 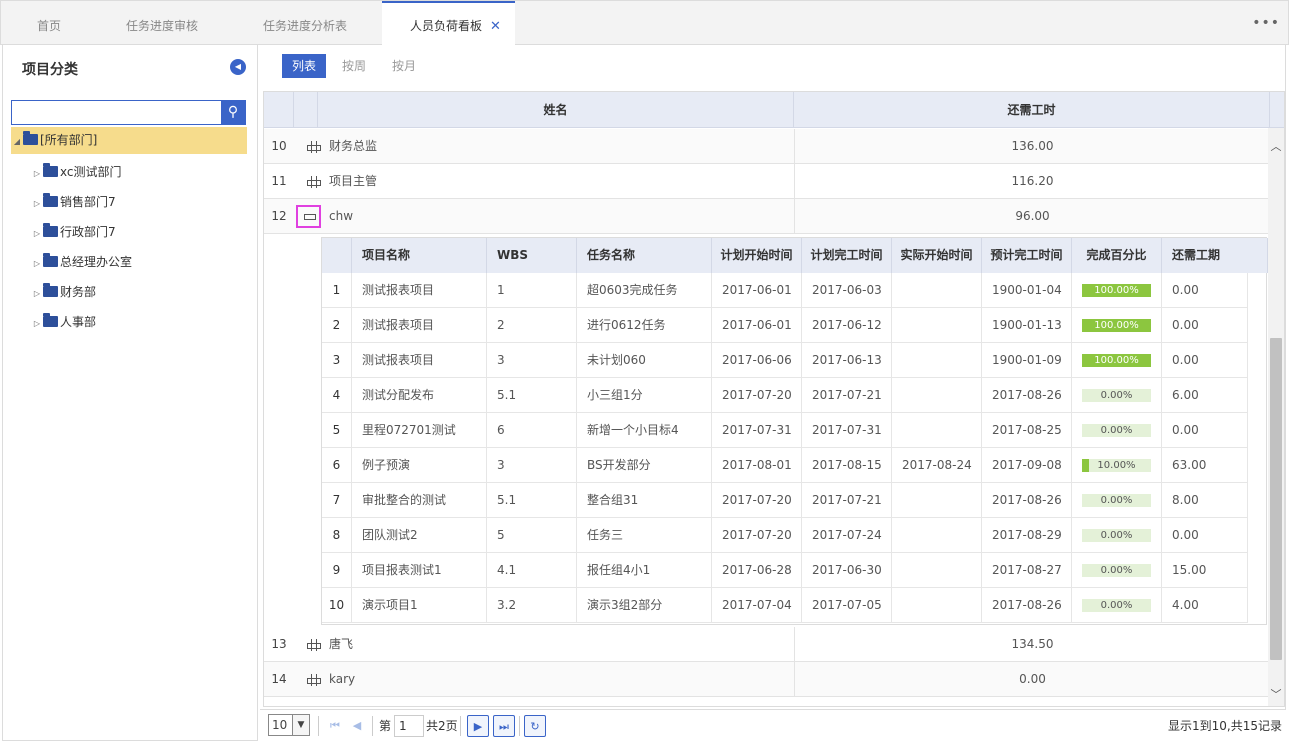 What do you see at coordinates (532, 570) in the screenshot?
I see `detail-wbs: 4.1` at bounding box center [532, 570].